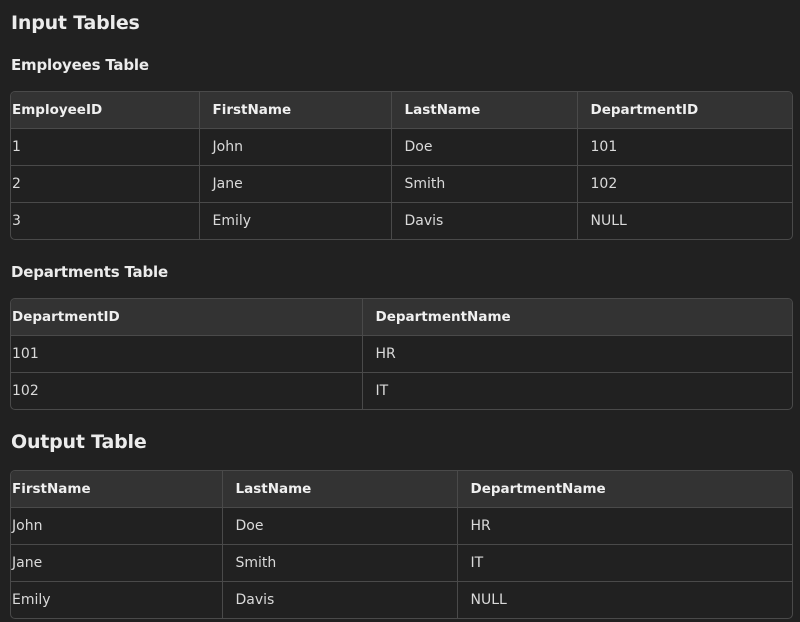  Describe the element at coordinates (80, 65) in the screenshot. I see `employees-table-heading: Employees Table` at that location.